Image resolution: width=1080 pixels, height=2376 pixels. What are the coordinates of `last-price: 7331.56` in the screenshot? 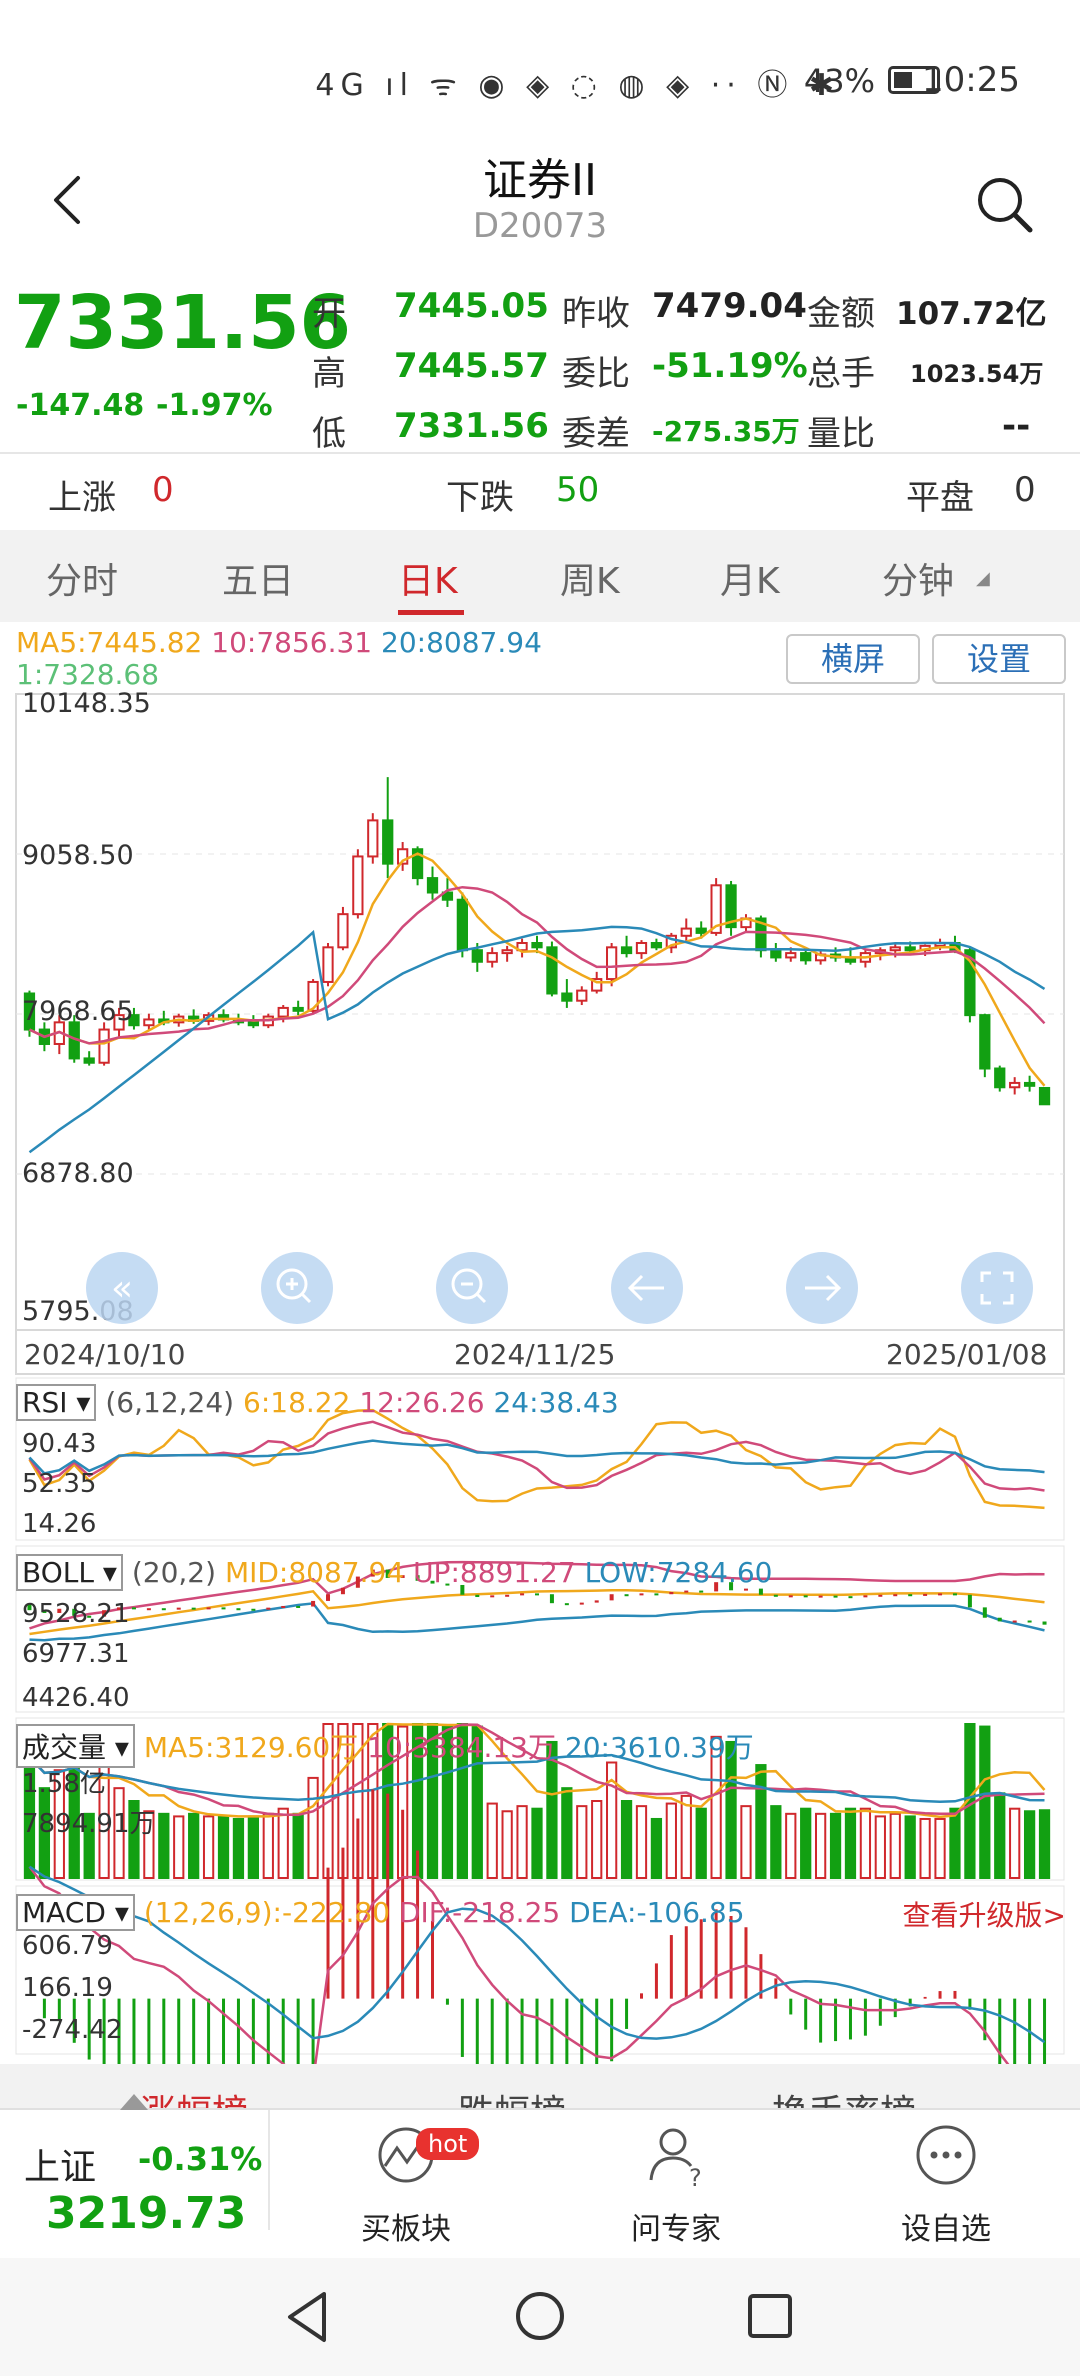 It's located at (183, 323).